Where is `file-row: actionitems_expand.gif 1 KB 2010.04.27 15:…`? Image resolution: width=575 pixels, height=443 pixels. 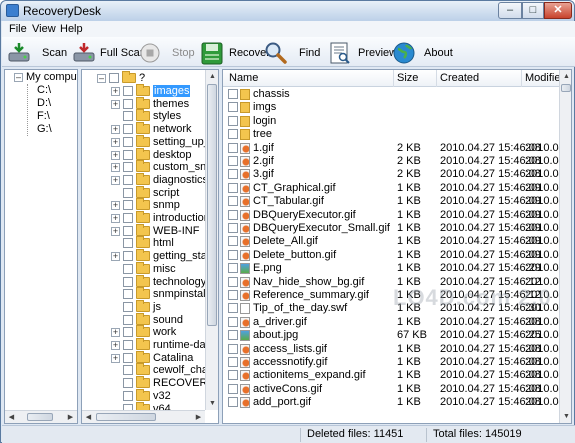 file-row: actionitems_expand.gif 1 KB 2010.04.27 15:… is located at coordinates (397, 375).